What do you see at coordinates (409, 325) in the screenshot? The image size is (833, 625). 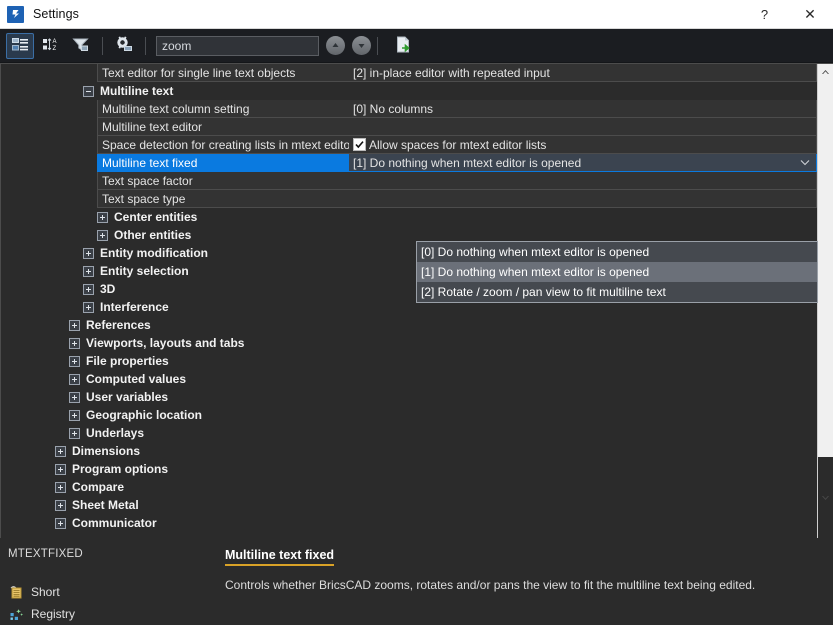 I see `settings-row: References` at bounding box center [409, 325].